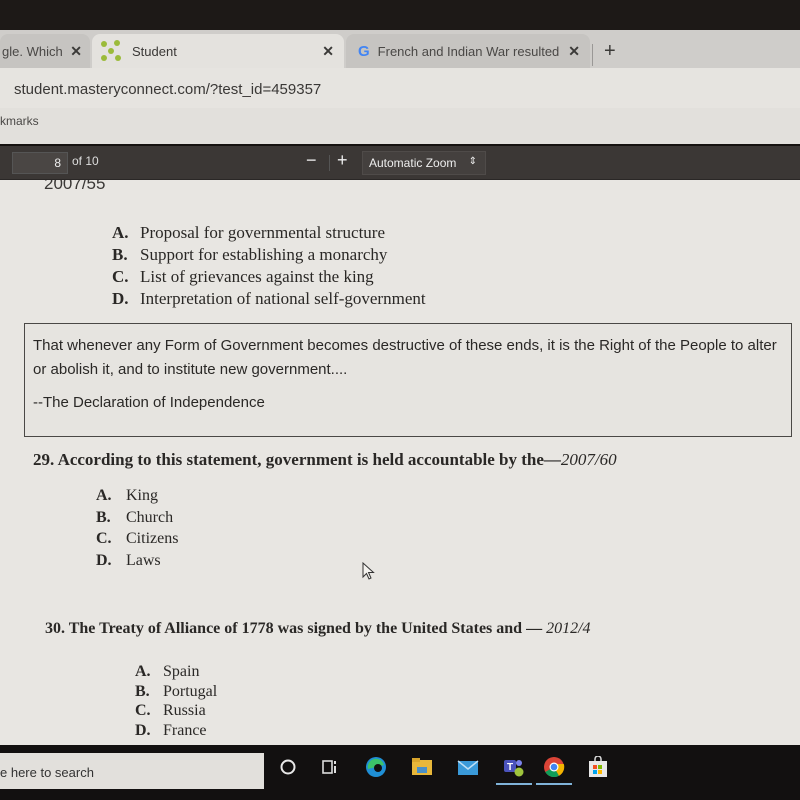  What do you see at coordinates (142, 495) in the screenshot?
I see `choice-text: King` at bounding box center [142, 495].